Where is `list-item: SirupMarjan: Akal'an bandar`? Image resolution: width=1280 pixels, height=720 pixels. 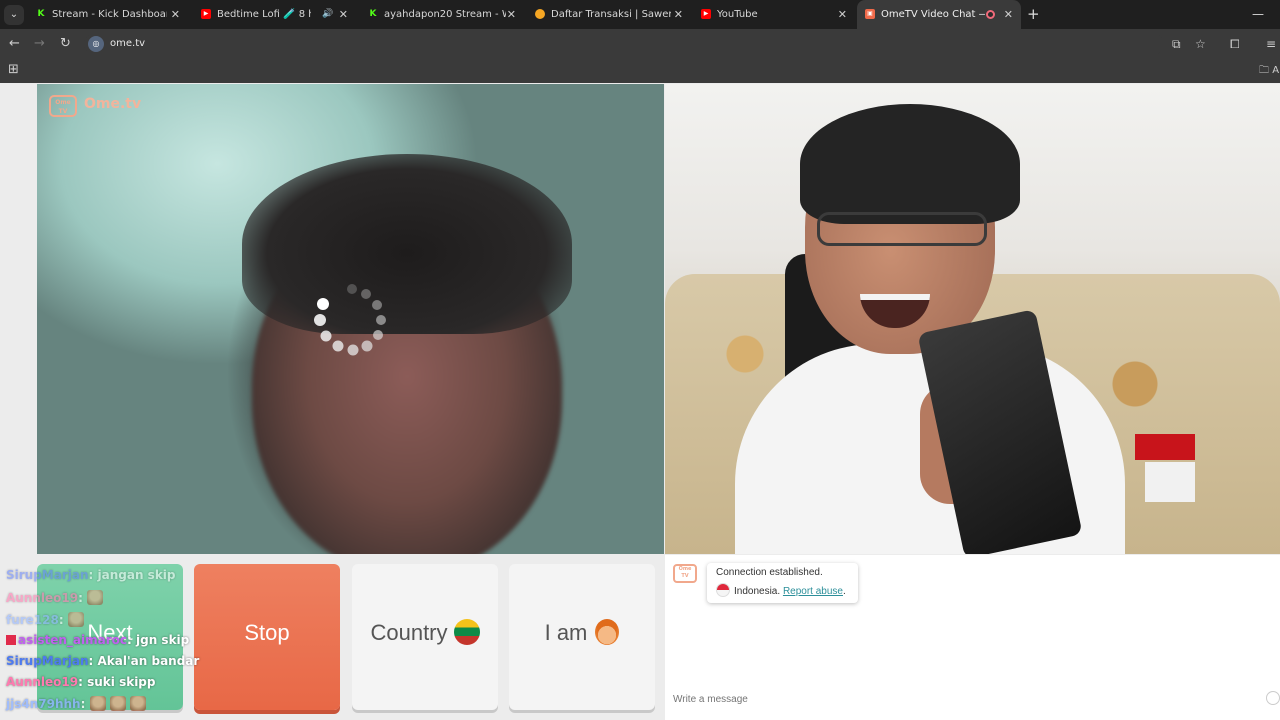 list-item: SirupMarjan: Akal'an bandar is located at coordinates (103, 661).